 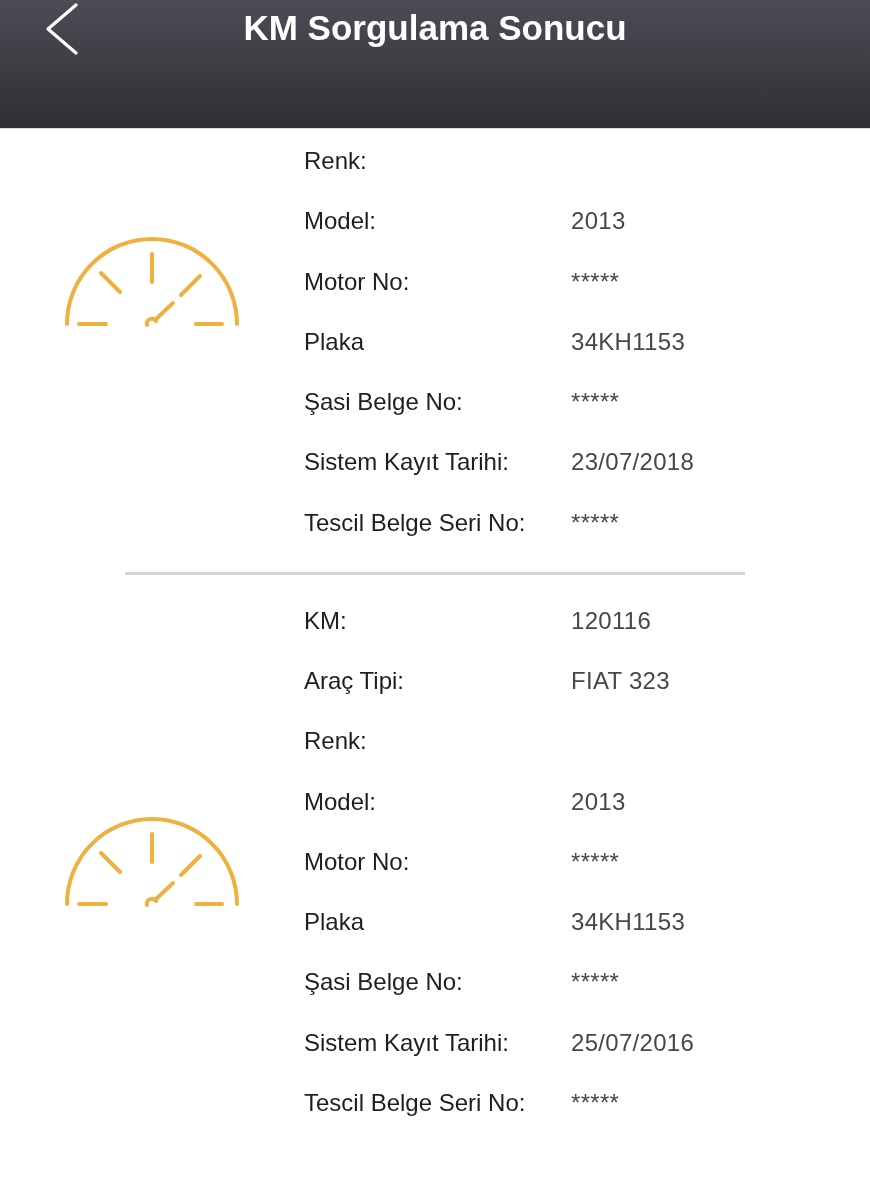 What do you see at coordinates (62, 29) in the screenshot?
I see `back-icon` at bounding box center [62, 29].